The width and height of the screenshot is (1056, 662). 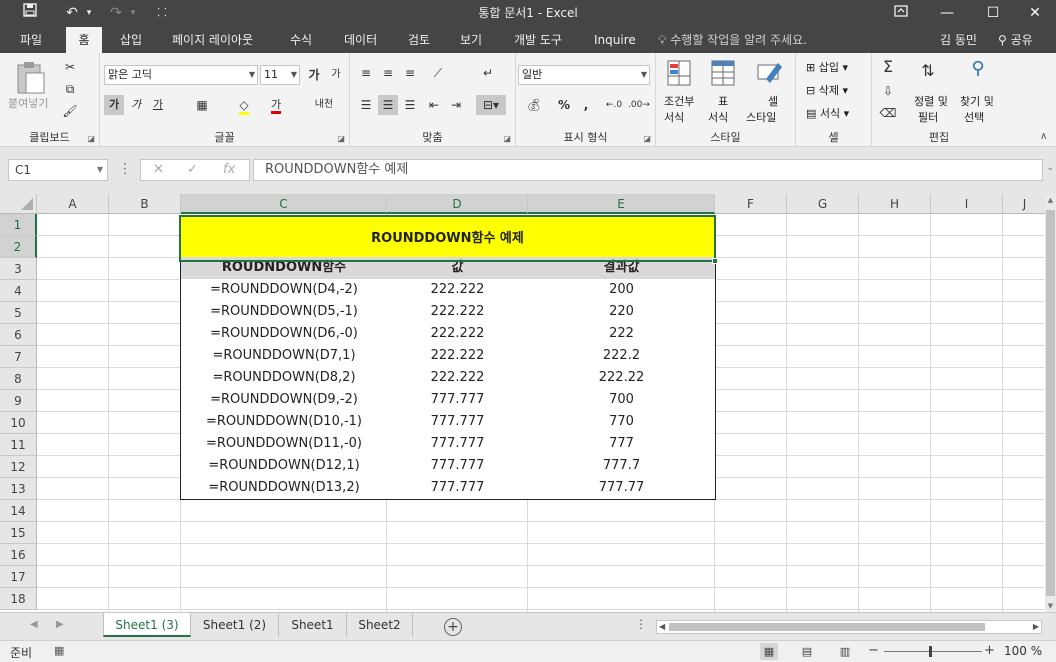 What do you see at coordinates (18, 445) in the screenshot?
I see `row-header-11: 11` at bounding box center [18, 445].